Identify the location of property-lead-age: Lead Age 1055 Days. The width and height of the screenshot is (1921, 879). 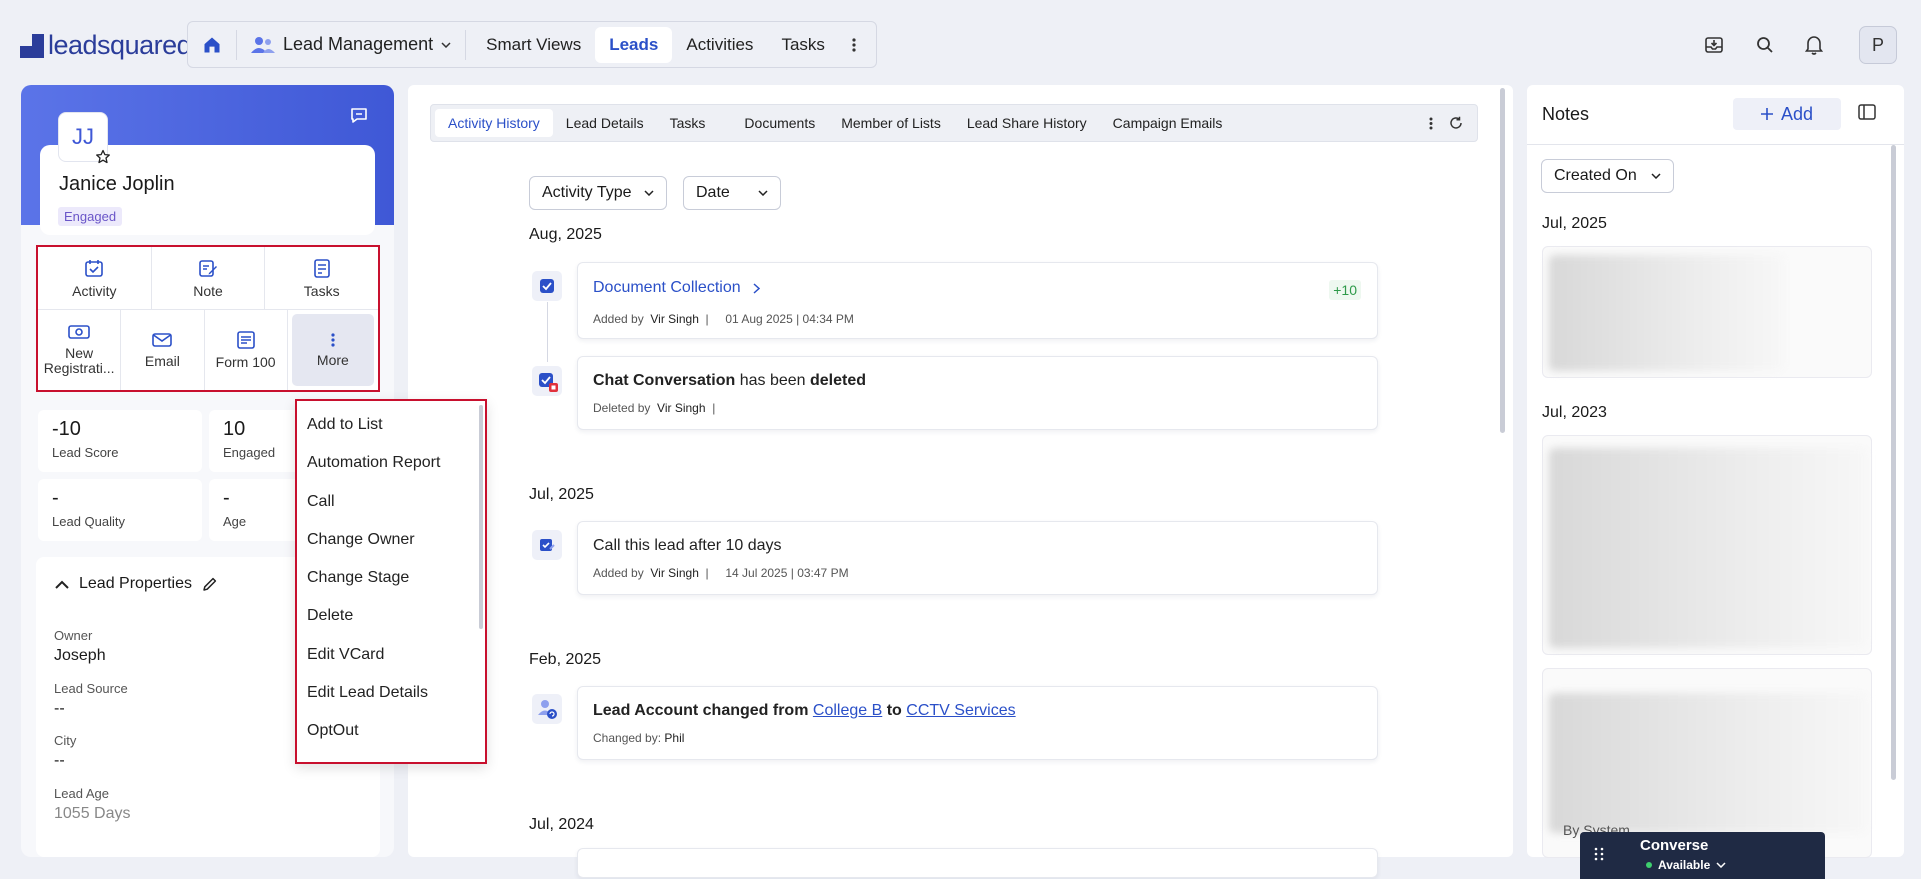
(92, 804).